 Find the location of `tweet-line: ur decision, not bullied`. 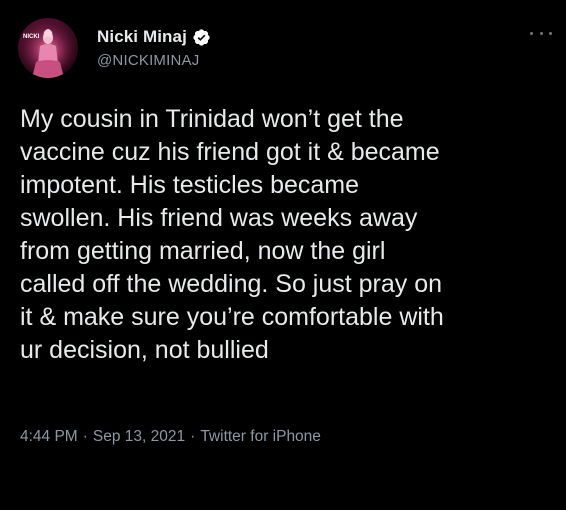

tweet-line: ur decision, not bullied is located at coordinates (144, 350).